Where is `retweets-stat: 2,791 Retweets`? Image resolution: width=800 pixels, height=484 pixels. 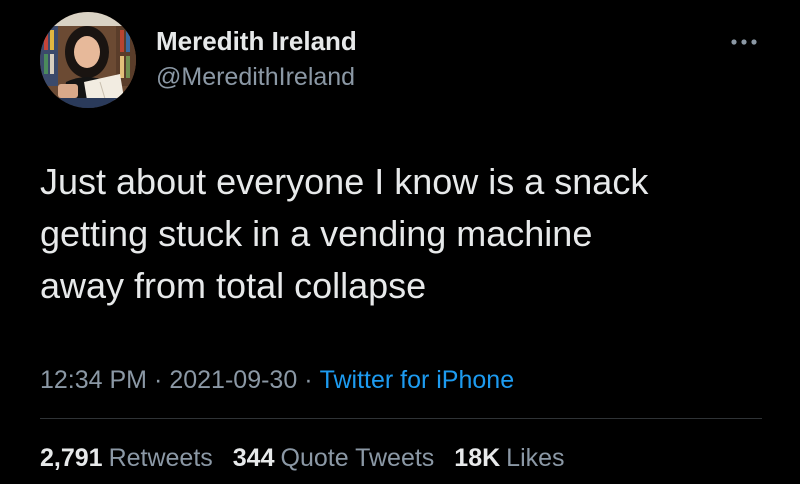 retweets-stat: 2,791 Retweets is located at coordinates (126, 458).